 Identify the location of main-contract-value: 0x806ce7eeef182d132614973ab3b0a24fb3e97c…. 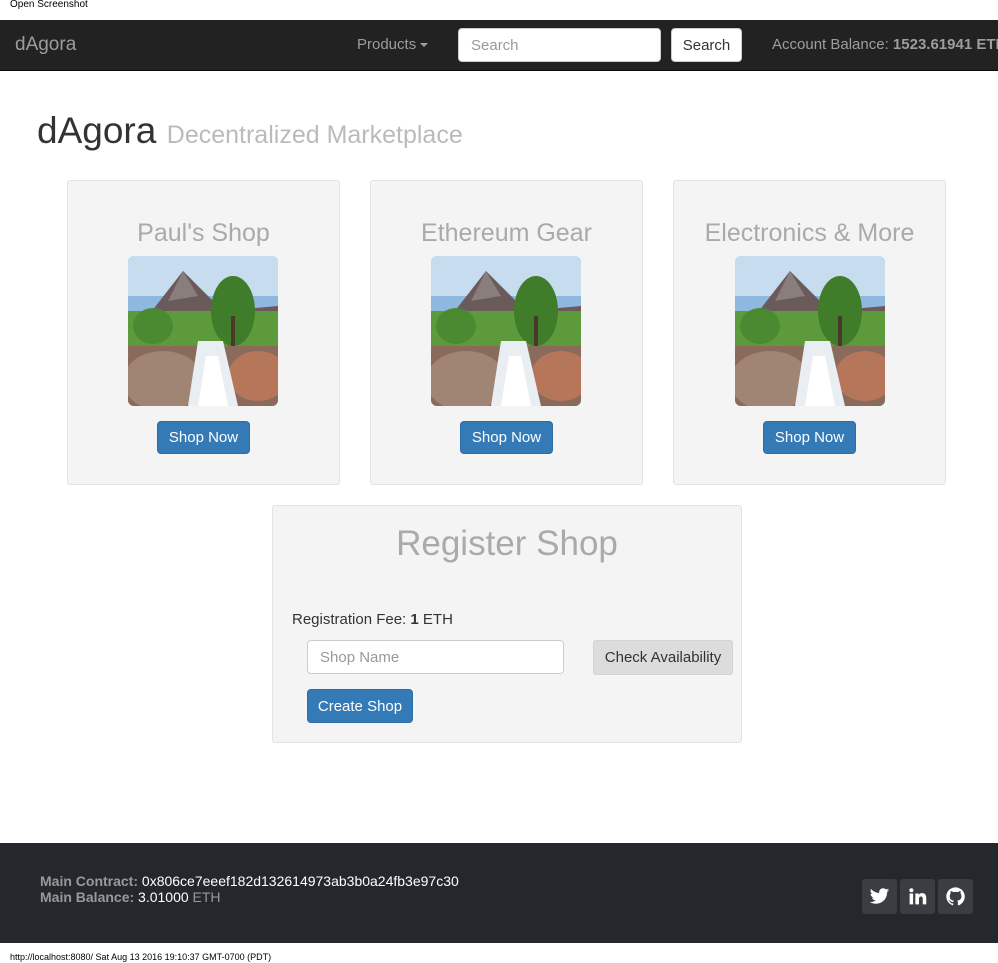
(300, 881).